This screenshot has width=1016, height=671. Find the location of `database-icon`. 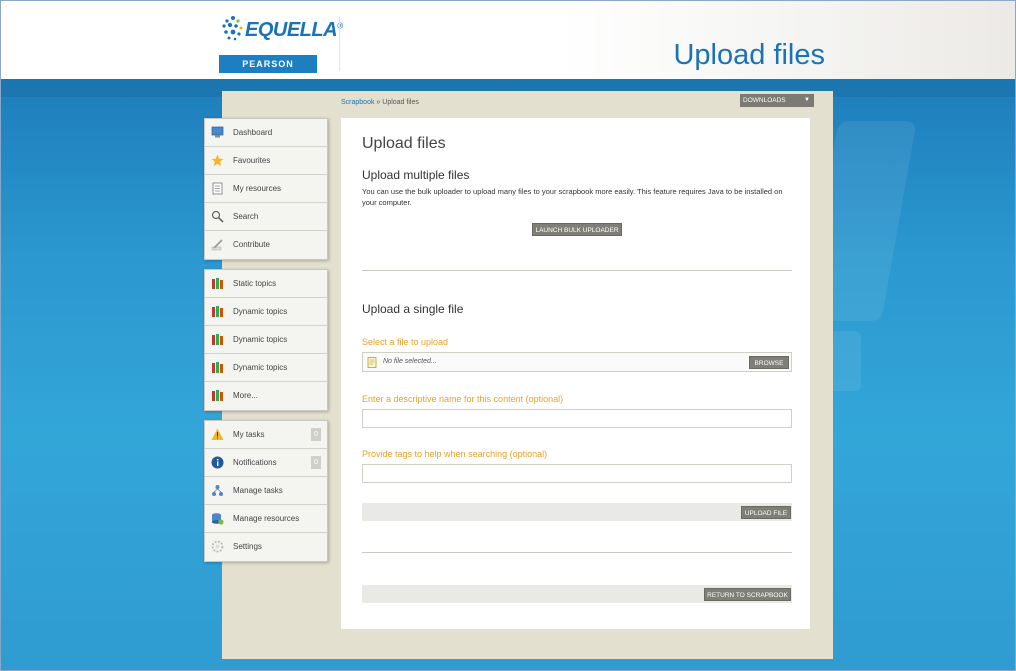

database-icon is located at coordinates (218, 519).